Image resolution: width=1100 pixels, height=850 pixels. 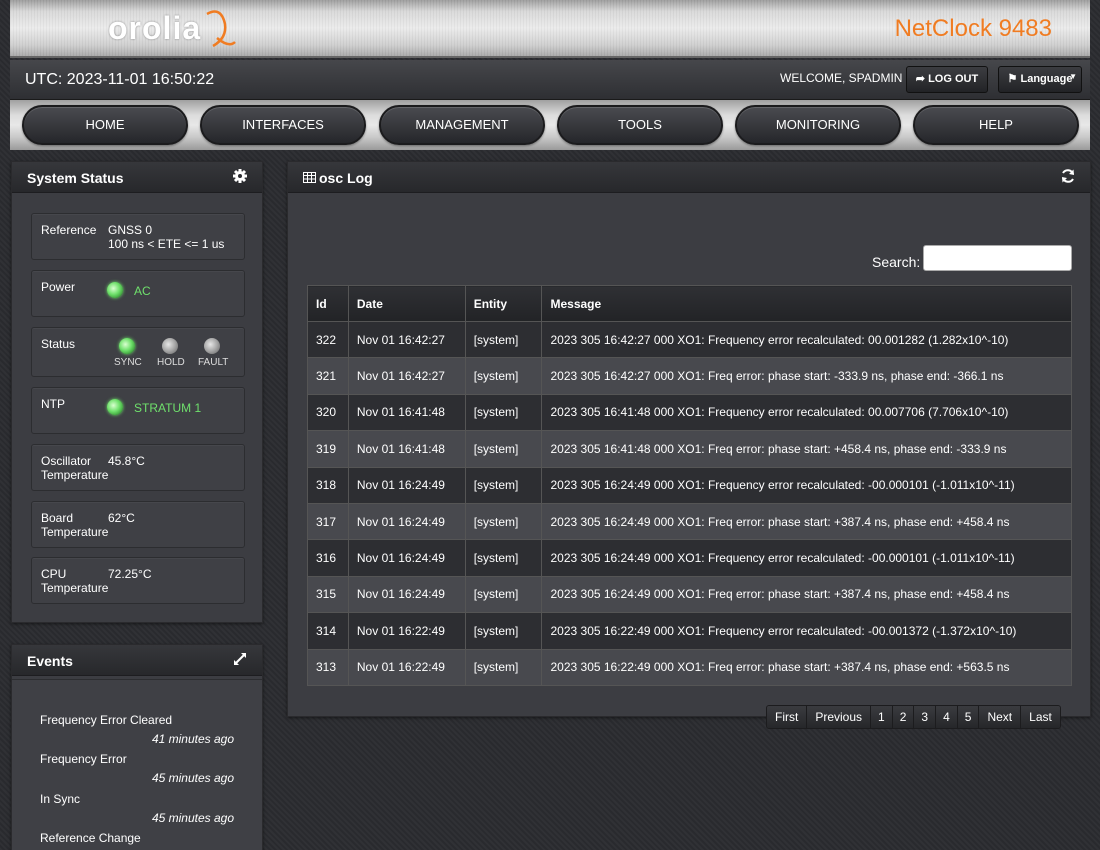 What do you see at coordinates (166, 244) in the screenshot?
I see `reference-ete: 100 ns < ETE <= 1 us` at bounding box center [166, 244].